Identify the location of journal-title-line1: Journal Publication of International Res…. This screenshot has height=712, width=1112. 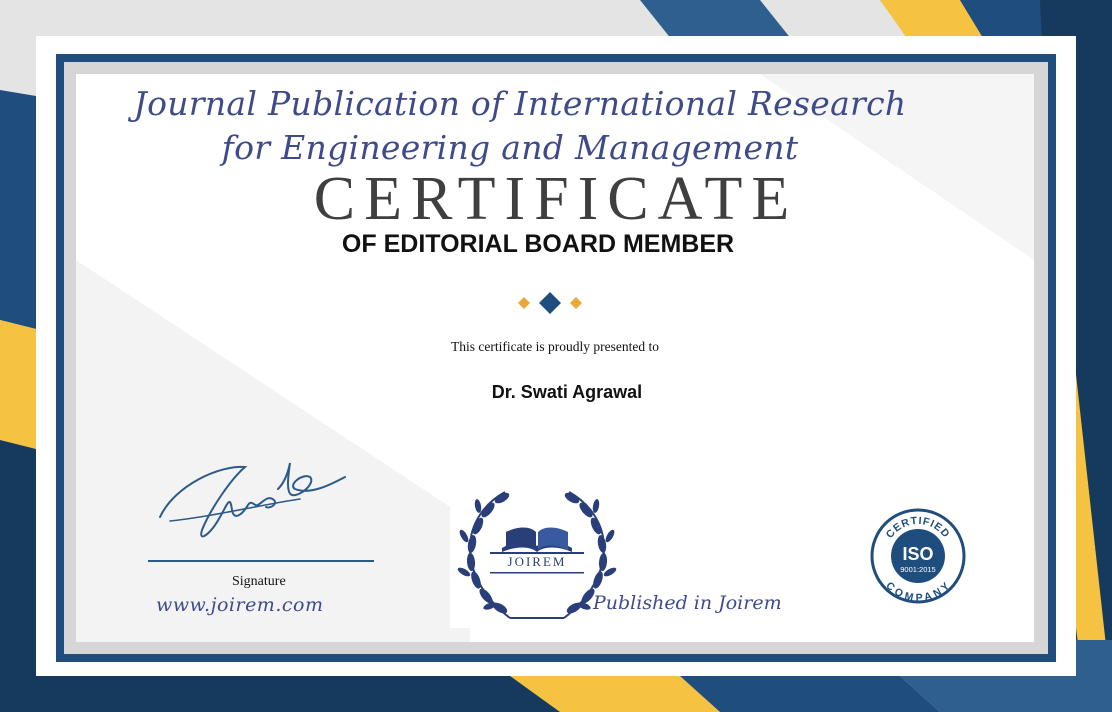
(520, 103).